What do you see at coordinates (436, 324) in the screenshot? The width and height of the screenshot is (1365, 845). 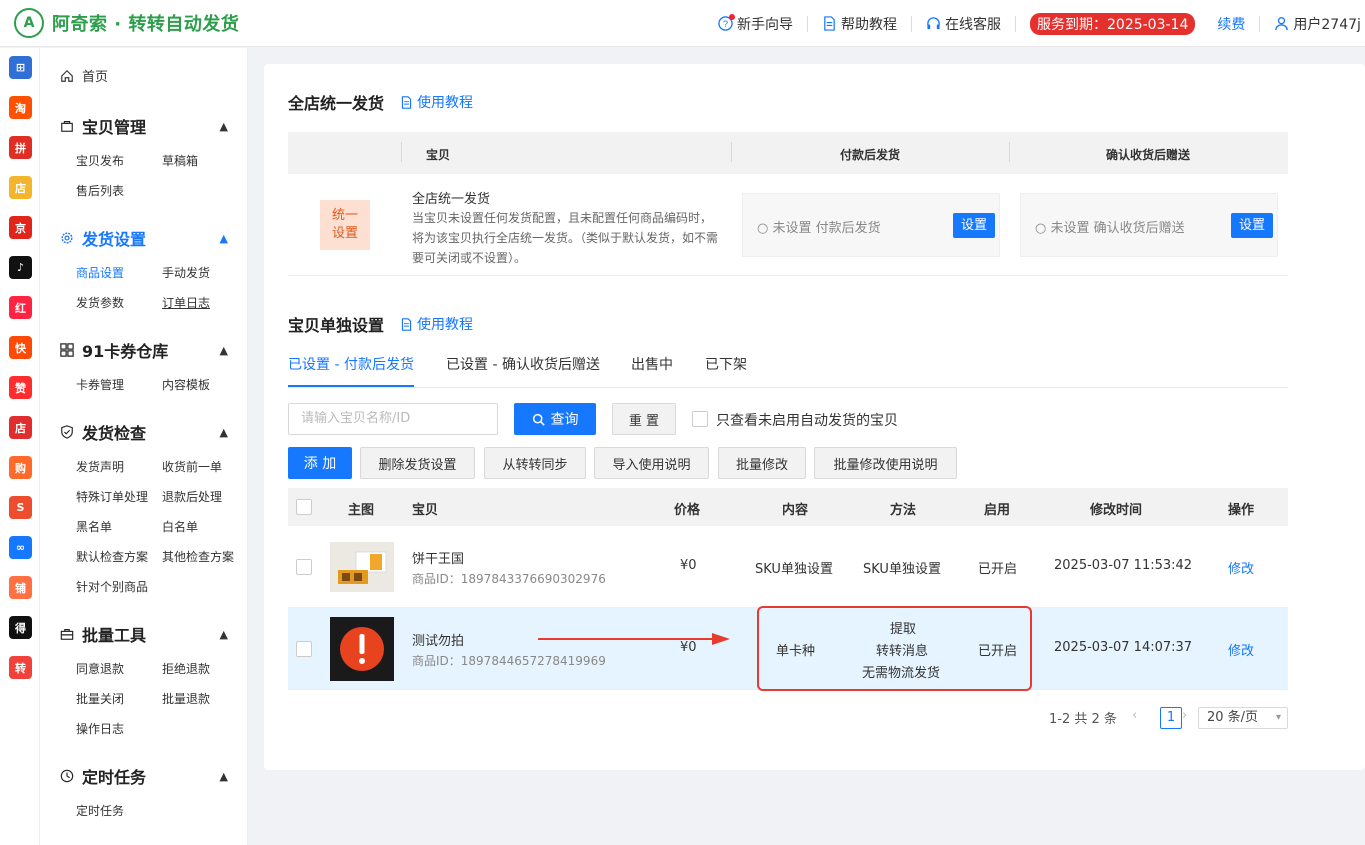 I see `individual-tutorial-link: 使用教程` at bounding box center [436, 324].